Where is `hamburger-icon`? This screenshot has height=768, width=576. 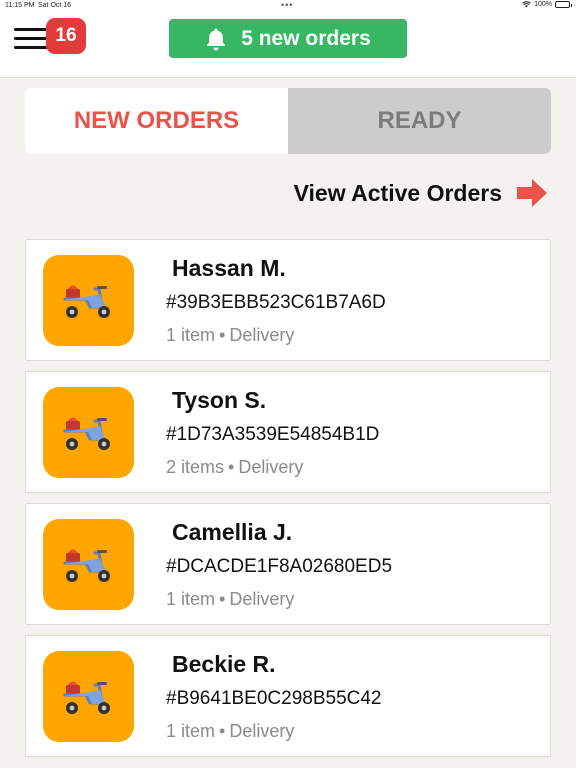
hamburger-icon is located at coordinates (31, 29).